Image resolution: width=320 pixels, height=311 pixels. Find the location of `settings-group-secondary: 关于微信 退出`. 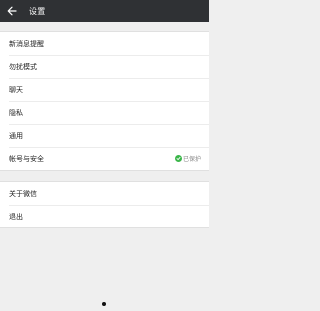

settings-group-secondary: 关于微信 退出 is located at coordinates (104, 204).